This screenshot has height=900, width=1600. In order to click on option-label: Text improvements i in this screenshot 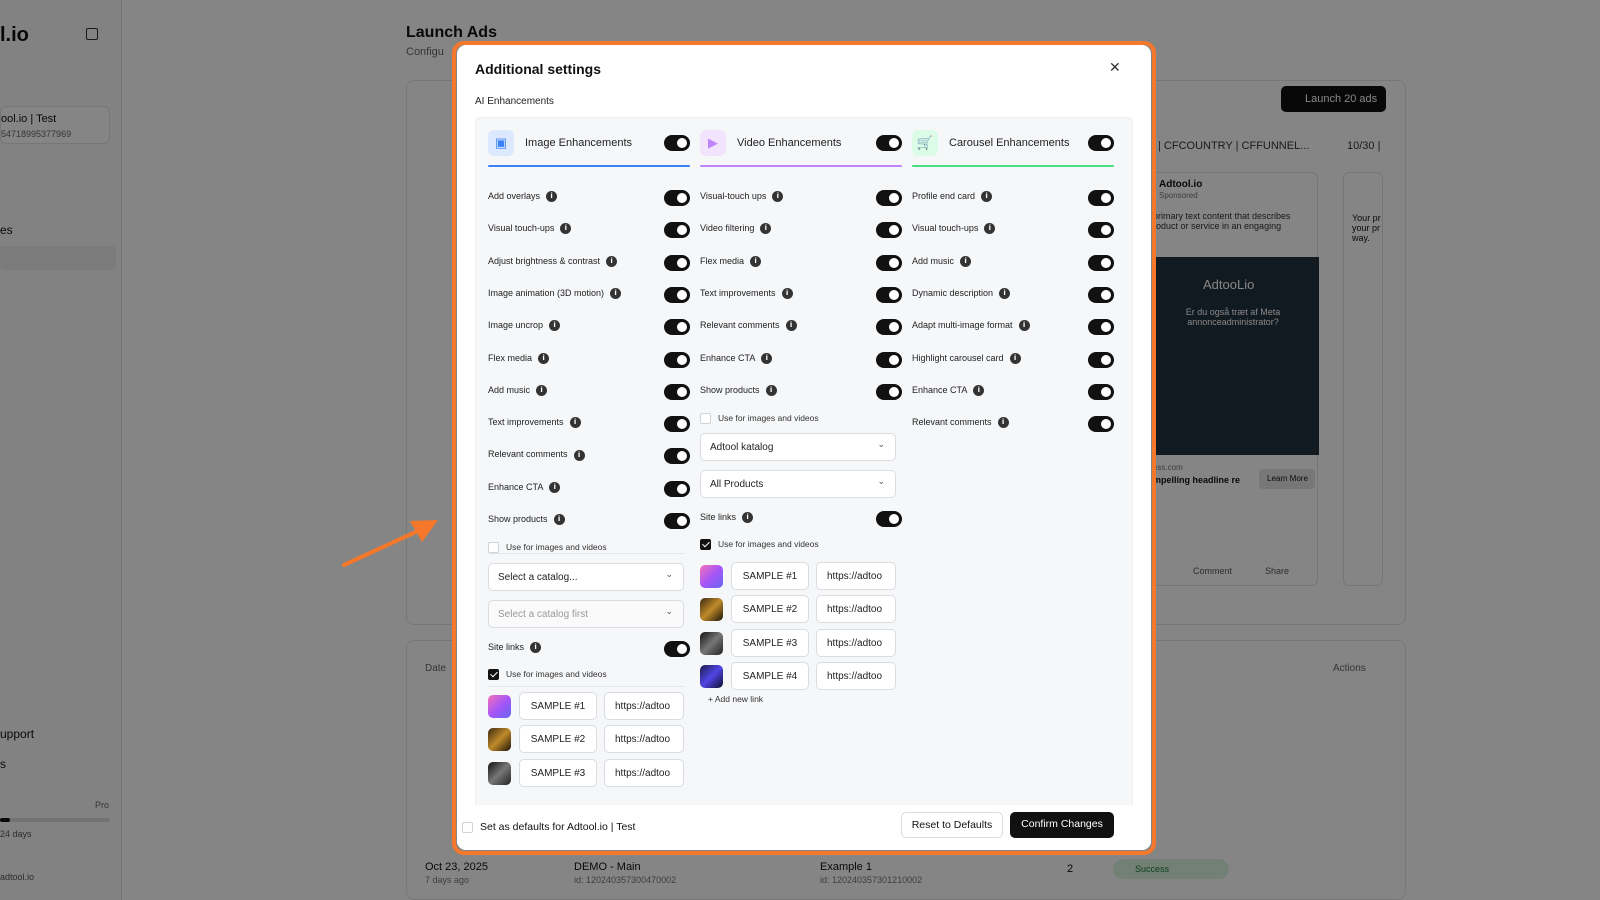, I will do `click(534, 423)`.